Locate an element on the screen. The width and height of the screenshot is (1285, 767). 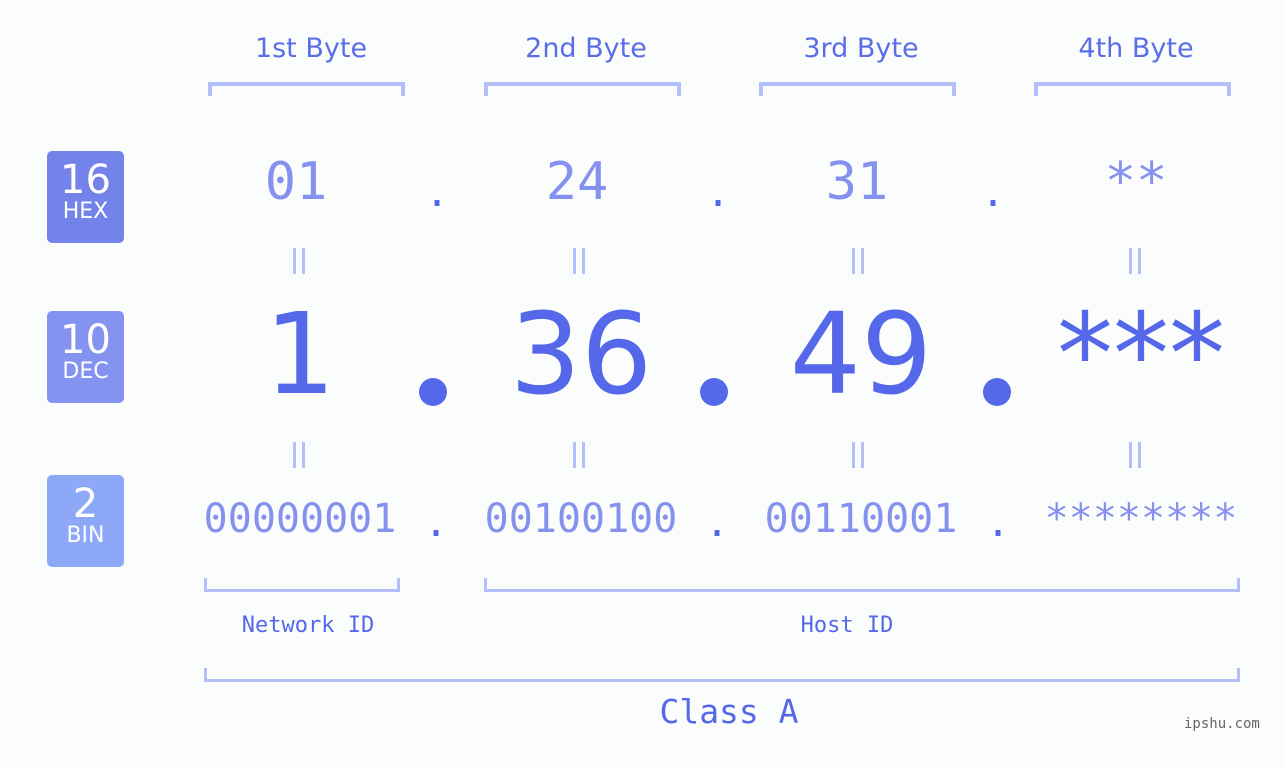
class-bracket is located at coordinates (722, 675).